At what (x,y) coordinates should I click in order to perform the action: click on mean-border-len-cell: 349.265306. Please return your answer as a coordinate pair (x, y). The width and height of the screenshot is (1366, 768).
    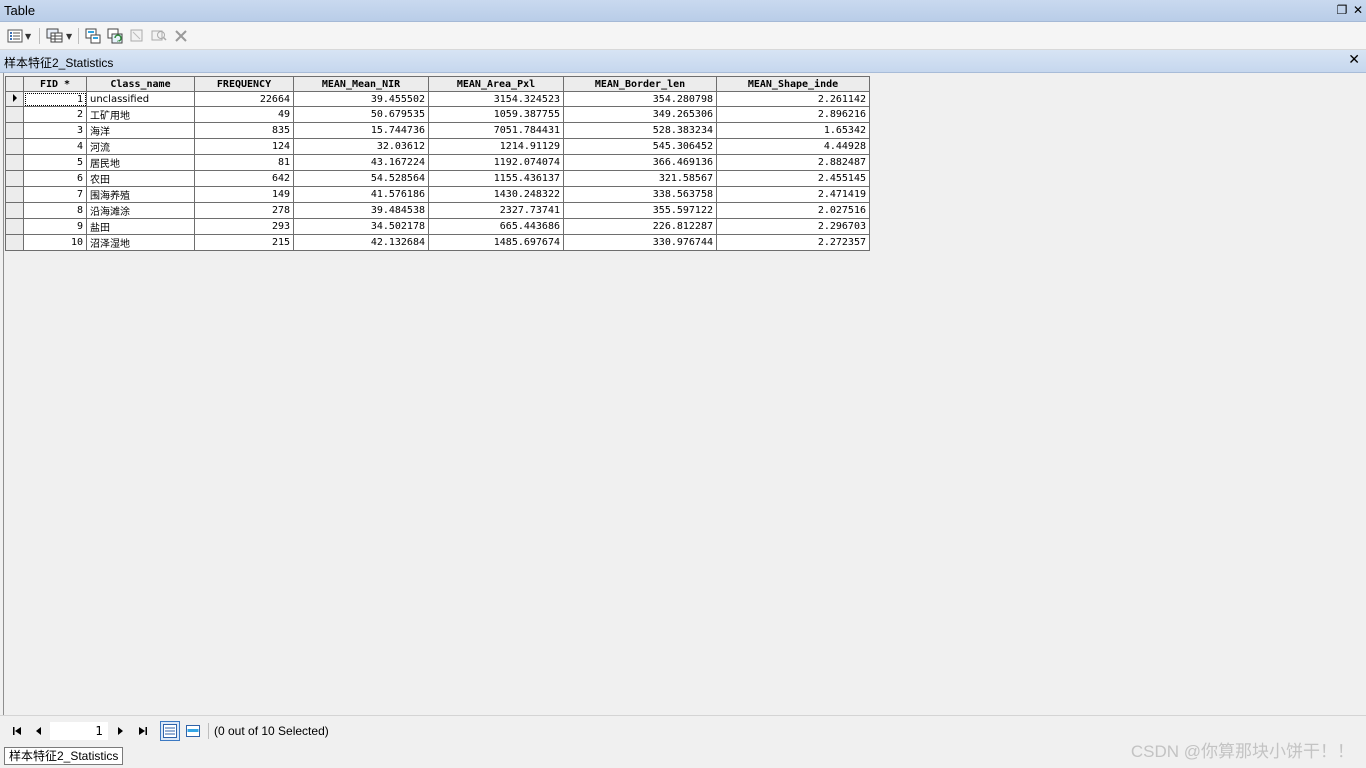
    Looking at the image, I should click on (640, 114).